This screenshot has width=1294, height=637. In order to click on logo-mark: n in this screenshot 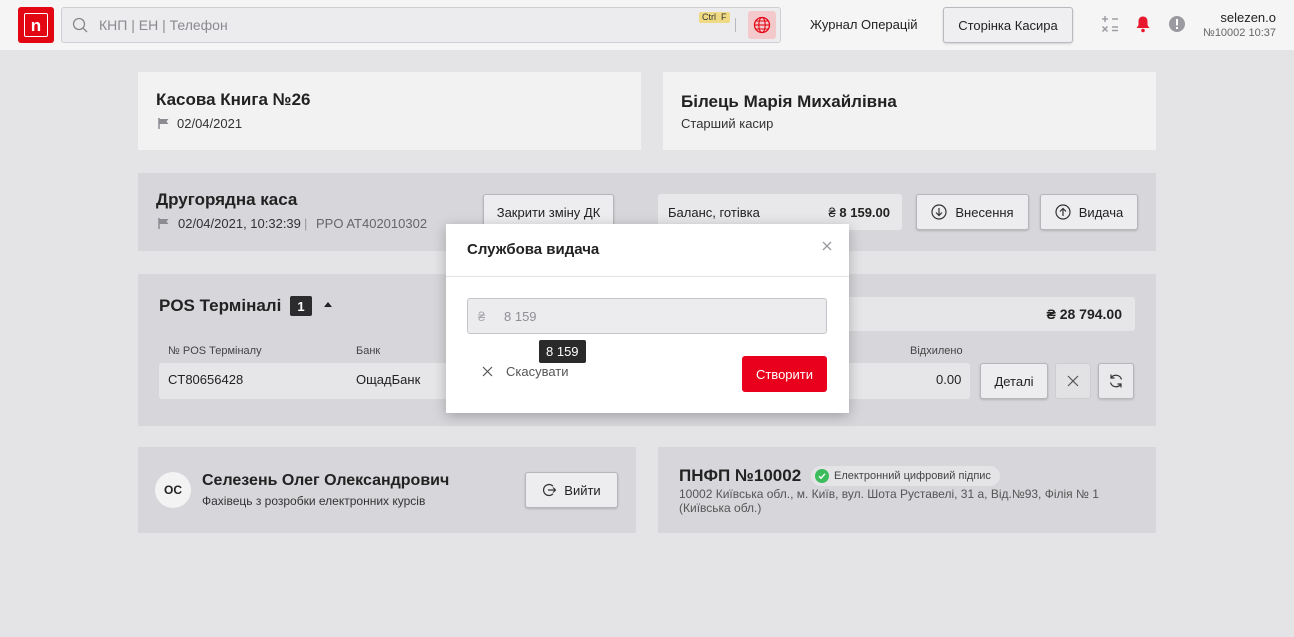, I will do `click(36, 25)`.